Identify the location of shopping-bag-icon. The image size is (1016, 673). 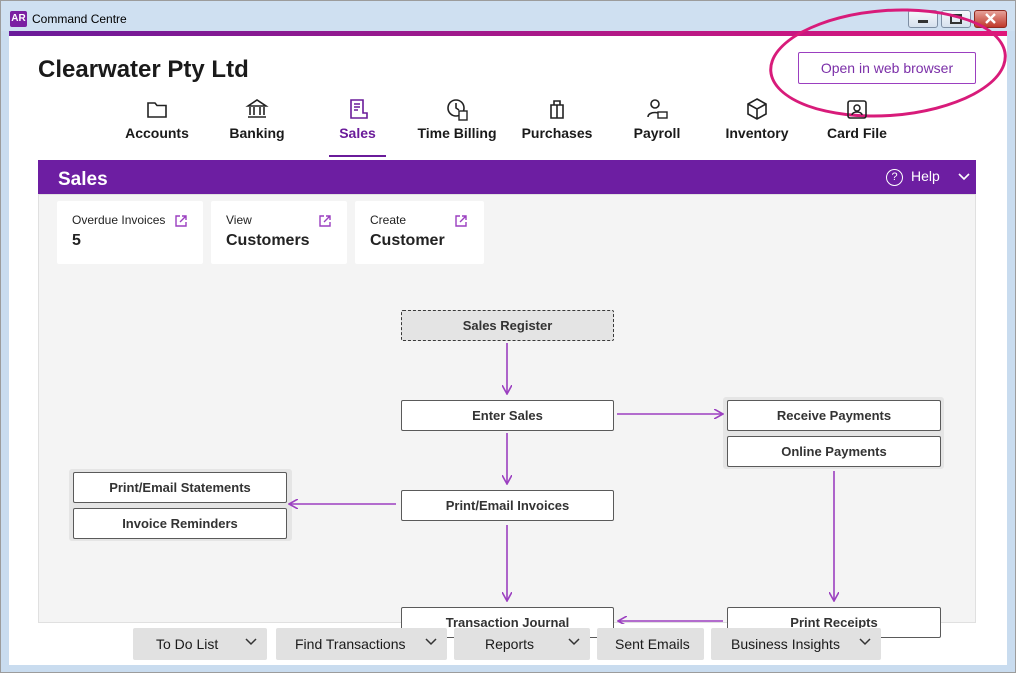
(557, 109).